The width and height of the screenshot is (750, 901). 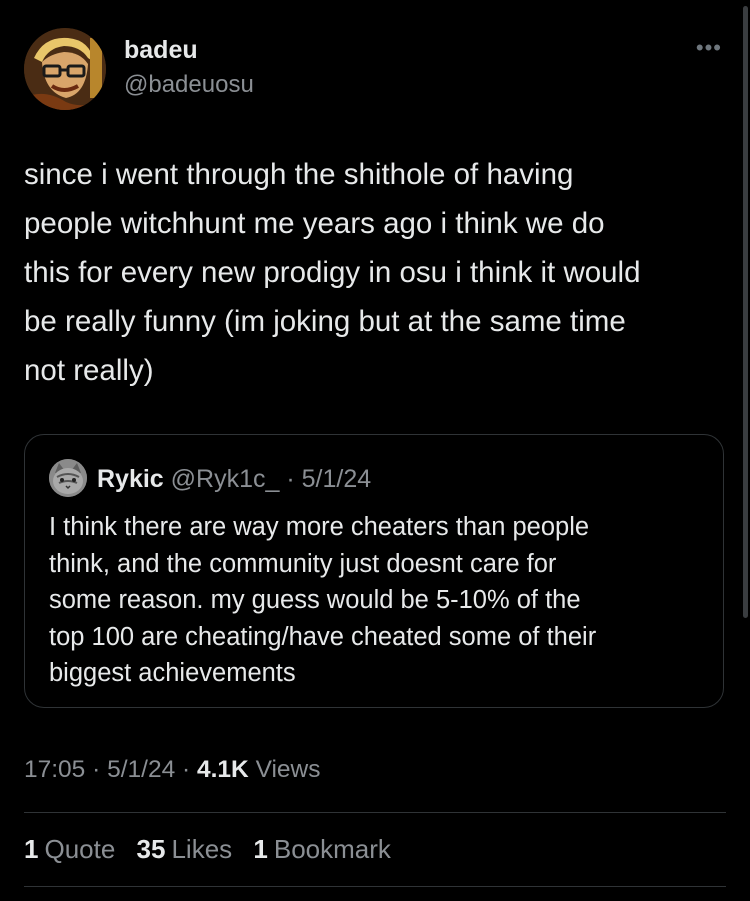 I want to click on quoted-tweet-meta: Rykic @Ryk1c_ · 5/1/24, so click(x=234, y=479).